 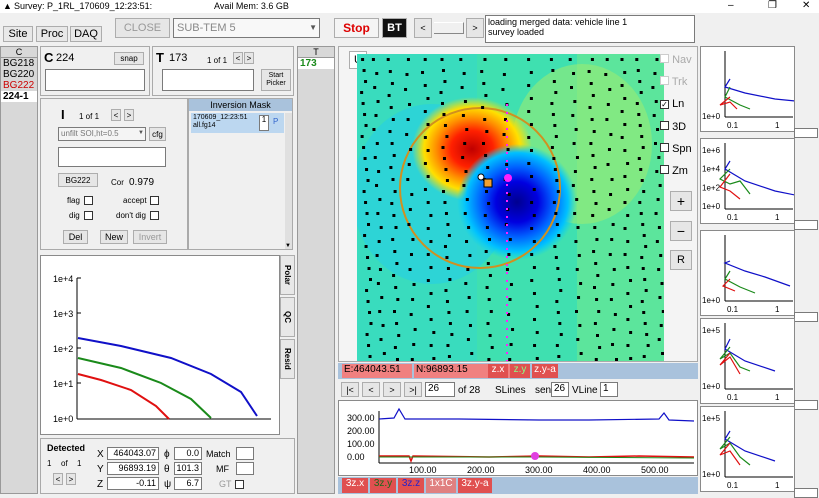 What do you see at coordinates (664, 80) in the screenshot?
I see `option-trk-checkbox` at bounding box center [664, 80].